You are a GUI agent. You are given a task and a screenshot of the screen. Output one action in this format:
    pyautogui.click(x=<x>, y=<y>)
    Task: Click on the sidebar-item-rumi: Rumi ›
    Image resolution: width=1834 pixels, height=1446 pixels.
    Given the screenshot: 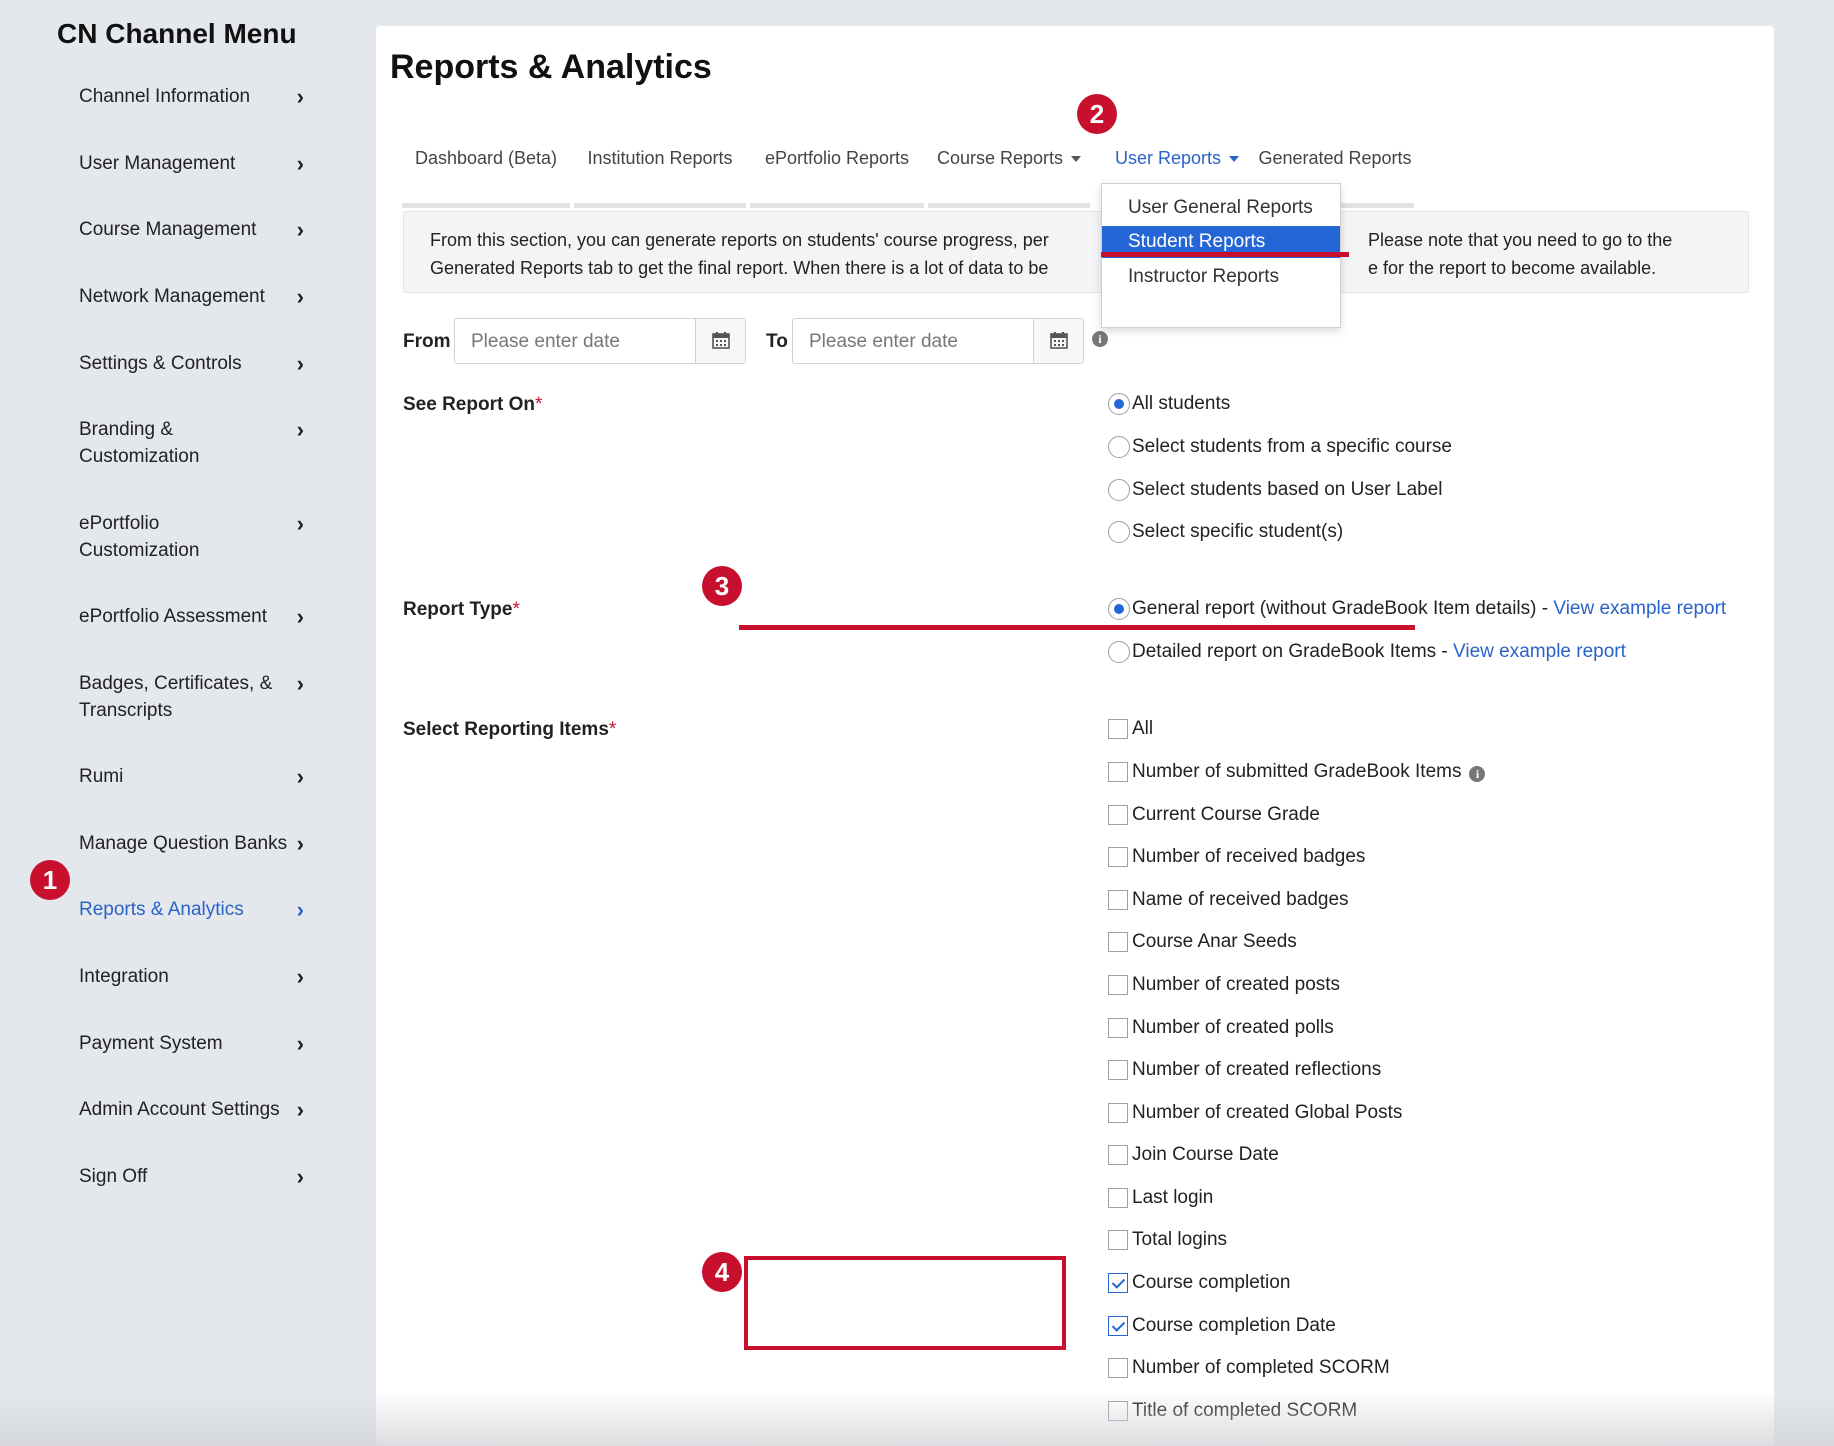 What is the action you would take?
    pyautogui.click(x=191, y=776)
    